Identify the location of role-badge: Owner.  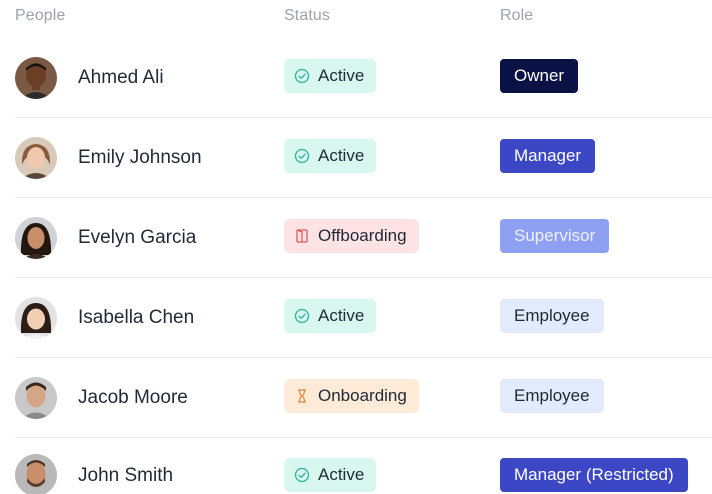
(539, 76).